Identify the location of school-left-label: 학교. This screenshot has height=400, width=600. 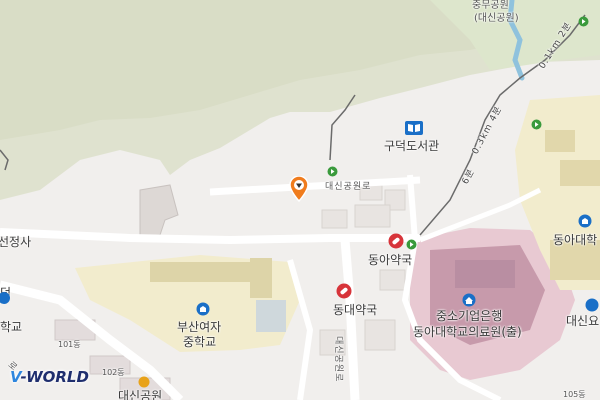
(11, 326).